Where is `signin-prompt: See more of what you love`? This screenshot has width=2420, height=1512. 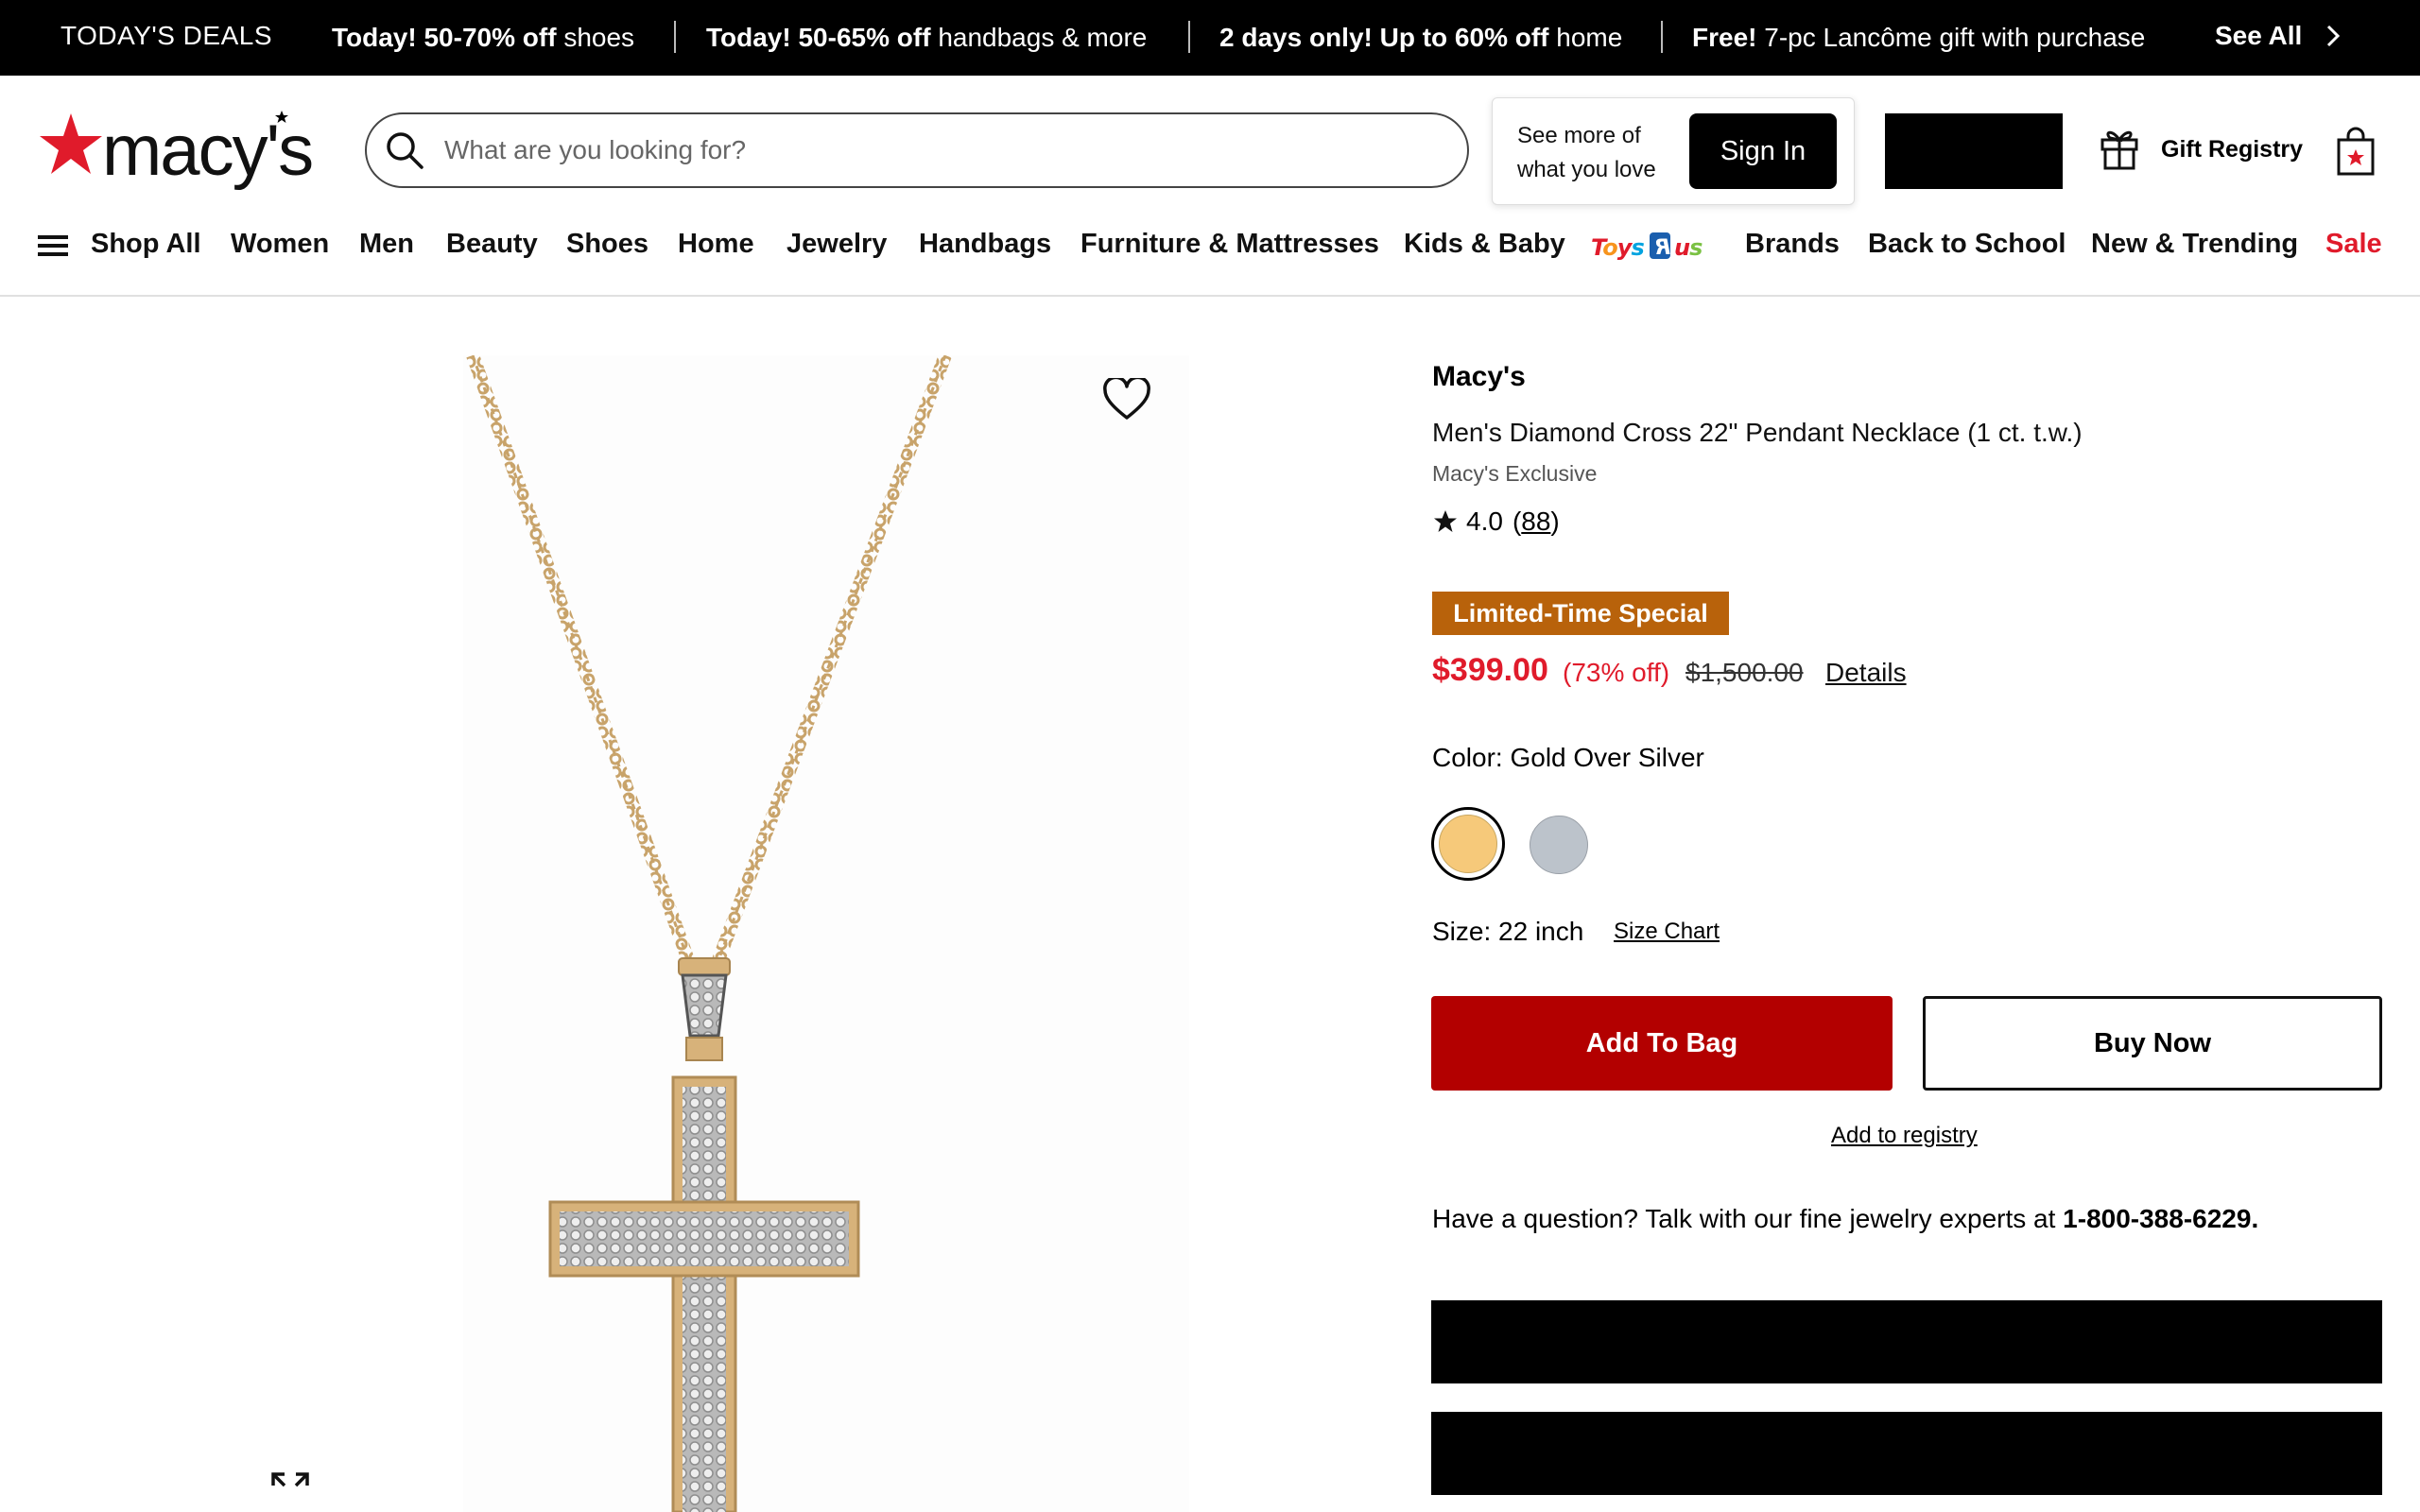
signin-prompt: See more of what you love is located at coordinates (1587, 152).